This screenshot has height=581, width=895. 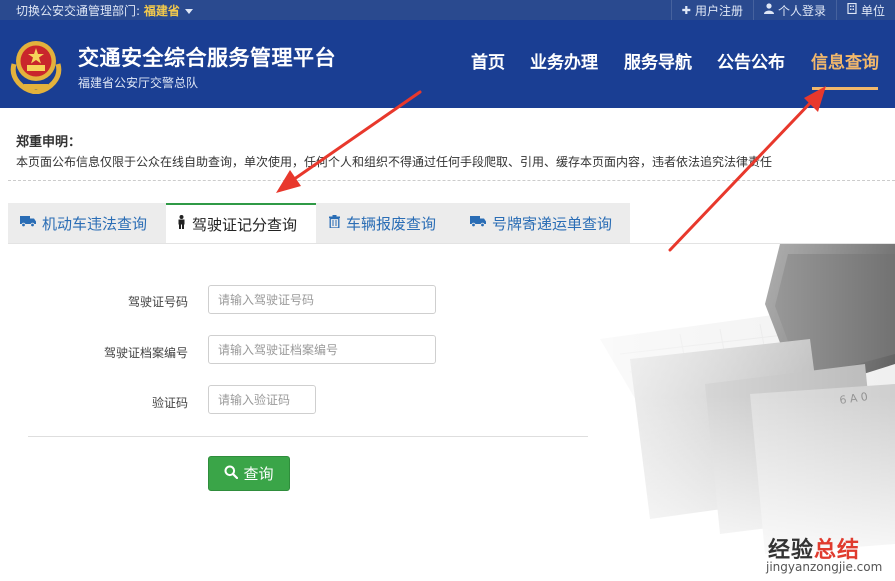 I want to click on notice-divider, so click(x=451, y=180).